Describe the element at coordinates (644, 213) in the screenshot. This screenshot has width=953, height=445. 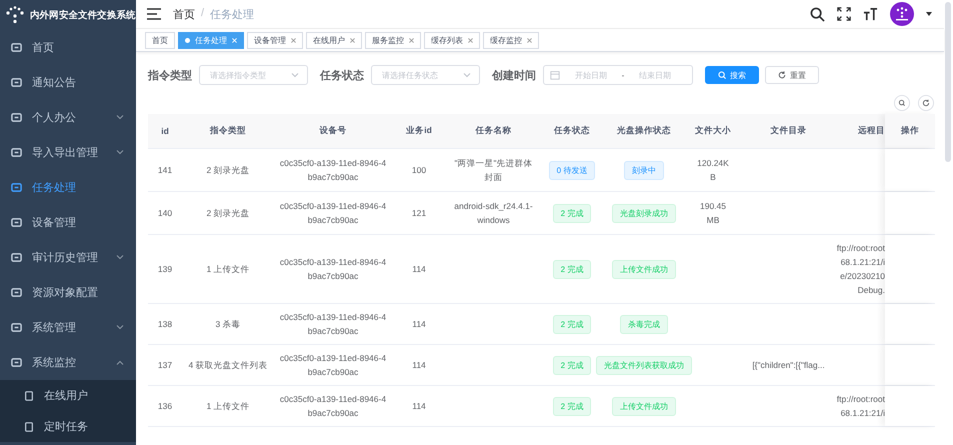
I see `status-tag: 光盘刻录成功` at that location.